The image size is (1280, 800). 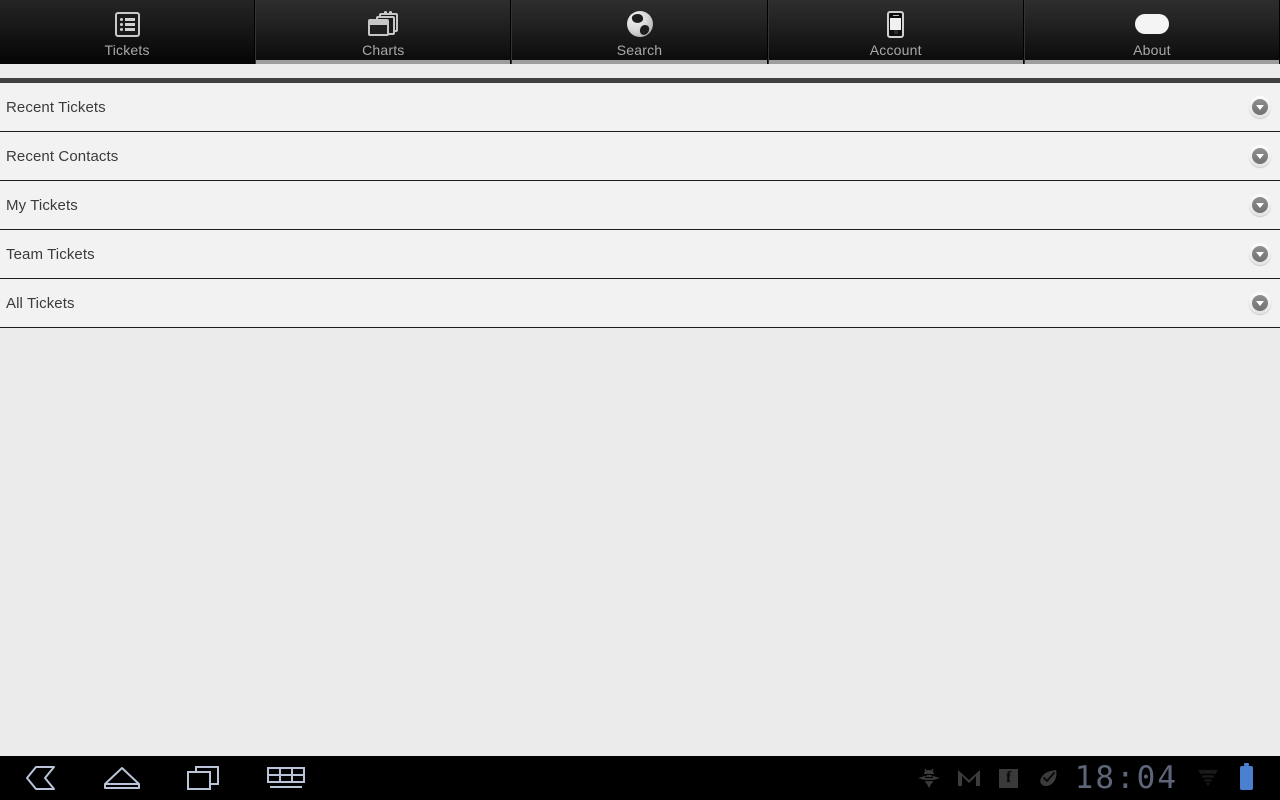 What do you see at coordinates (895, 50) in the screenshot?
I see `tab-label: Account` at bounding box center [895, 50].